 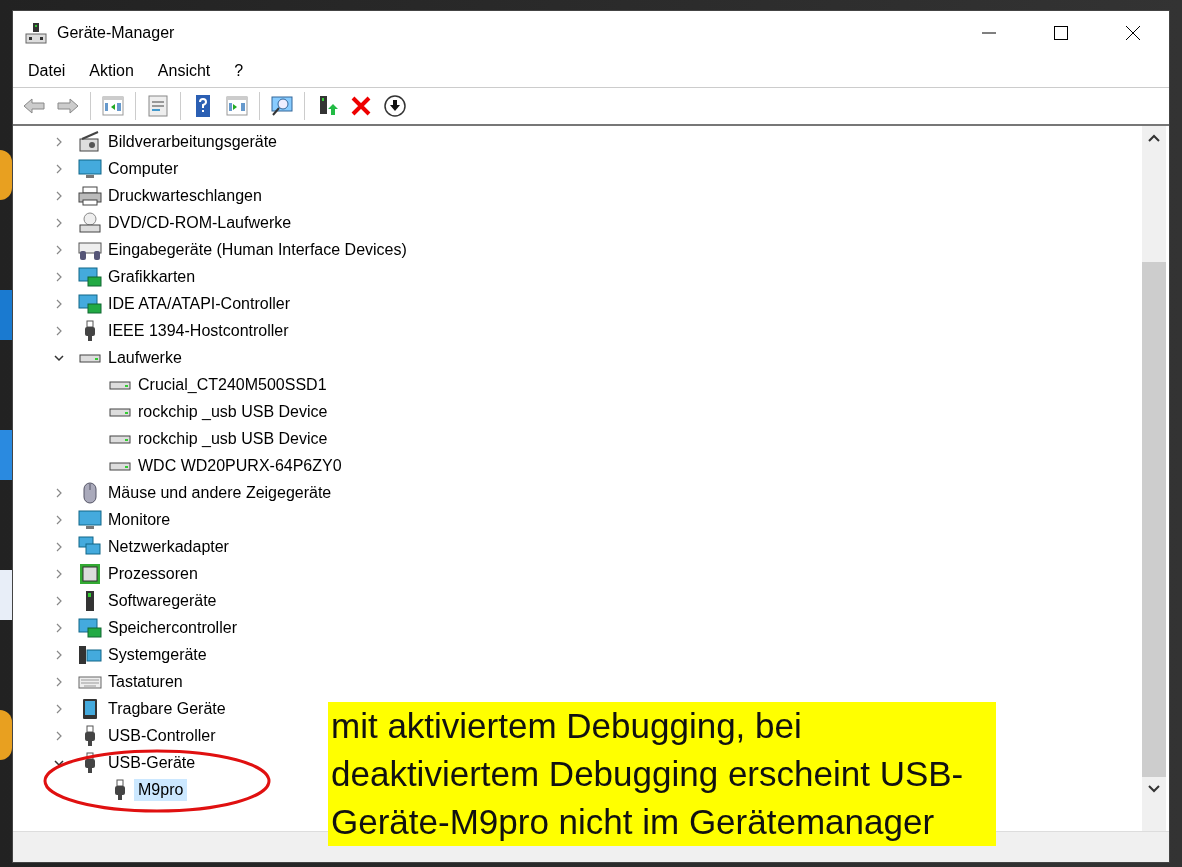 What do you see at coordinates (220, 492) in the screenshot?
I see `tree-item: Mäuse und andere Zeigegeräte` at bounding box center [220, 492].